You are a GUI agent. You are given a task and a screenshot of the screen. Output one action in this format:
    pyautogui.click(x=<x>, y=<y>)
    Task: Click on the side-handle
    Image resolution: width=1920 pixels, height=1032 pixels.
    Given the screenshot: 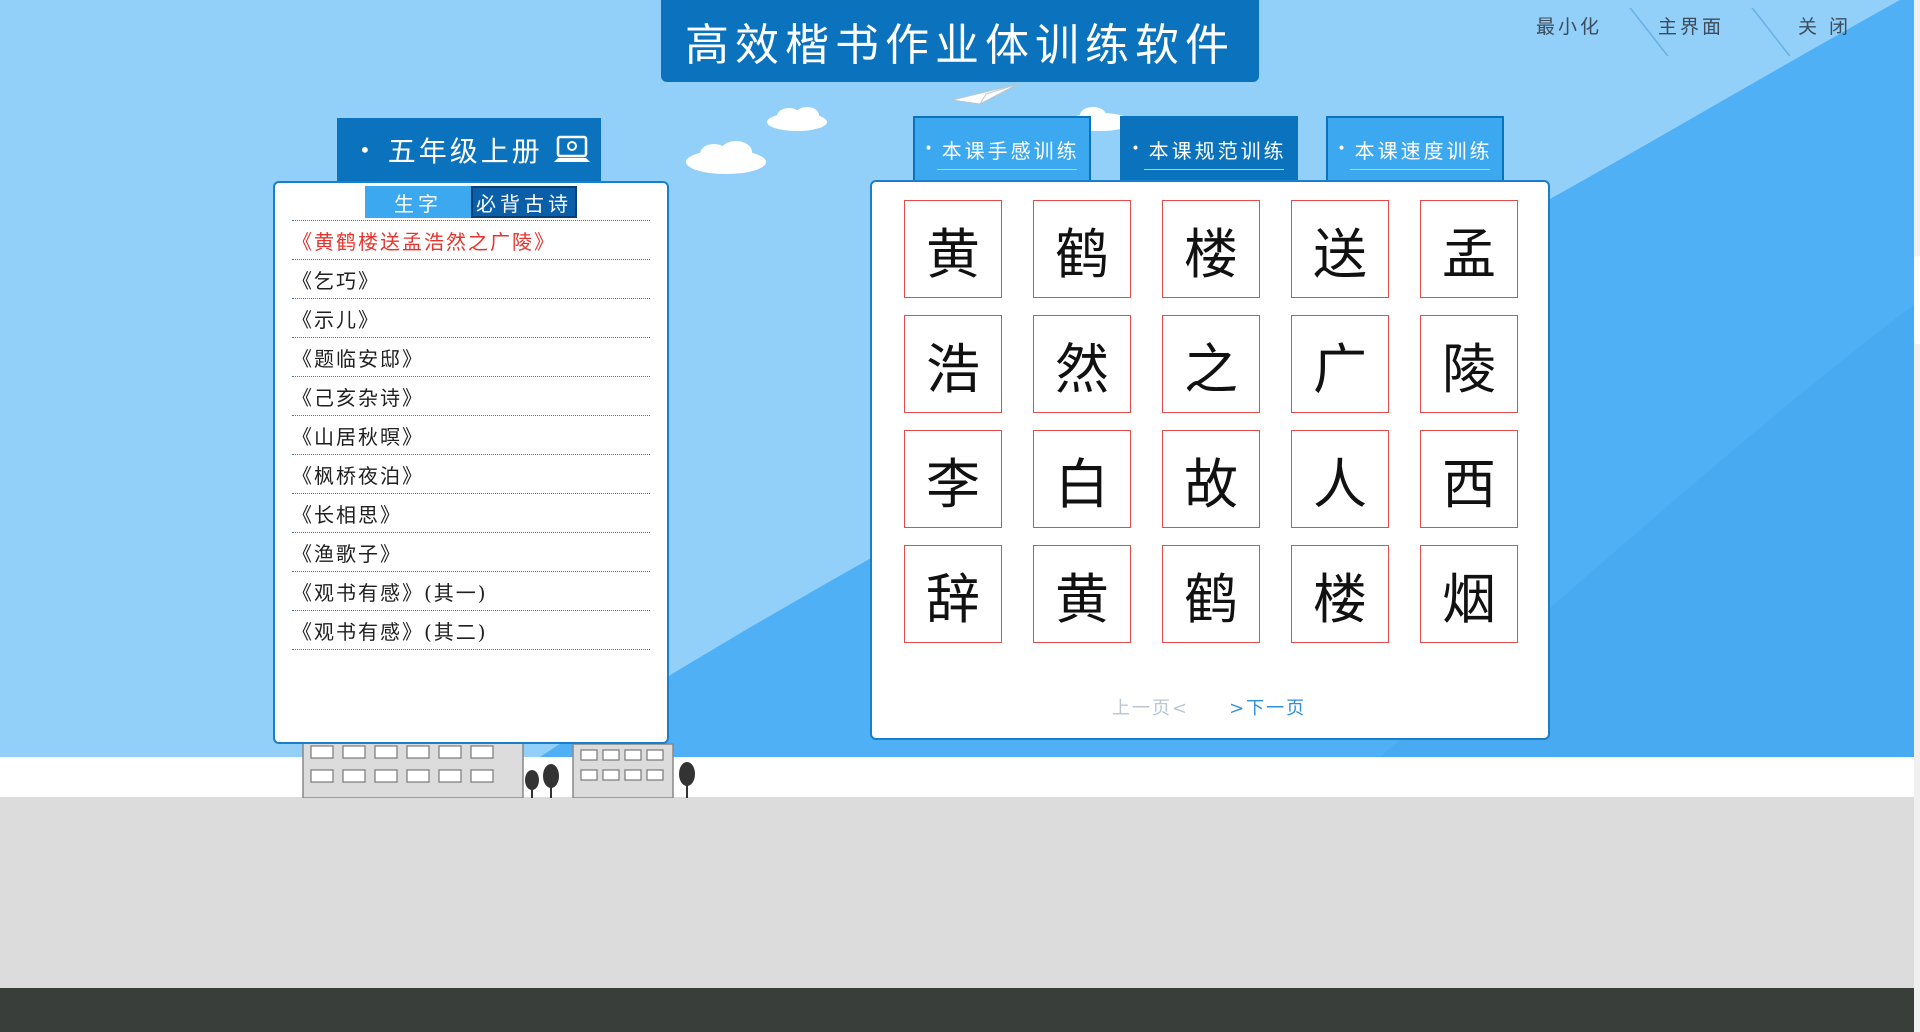 What is the action you would take?
    pyautogui.click(x=1917, y=300)
    